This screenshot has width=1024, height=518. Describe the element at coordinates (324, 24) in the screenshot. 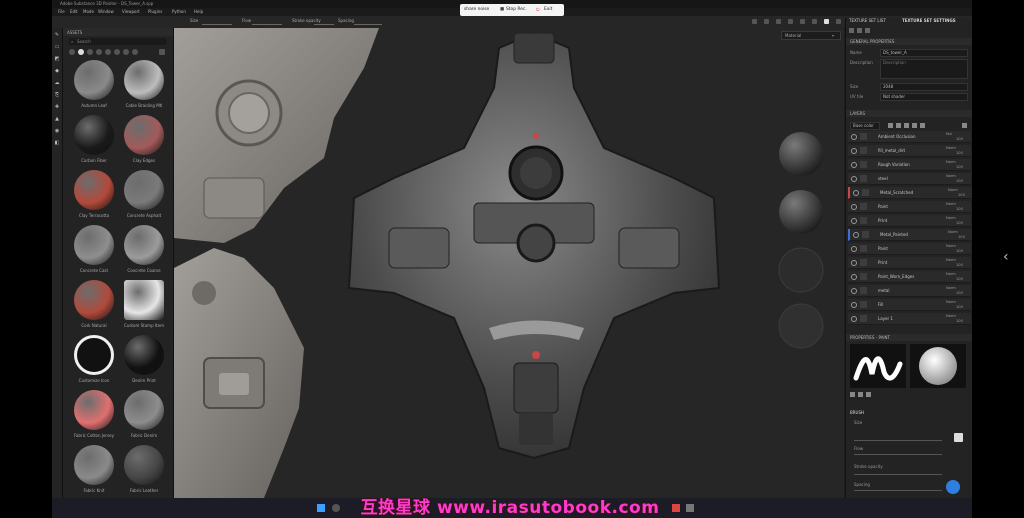

I see `stroke-opacity-slider` at that location.